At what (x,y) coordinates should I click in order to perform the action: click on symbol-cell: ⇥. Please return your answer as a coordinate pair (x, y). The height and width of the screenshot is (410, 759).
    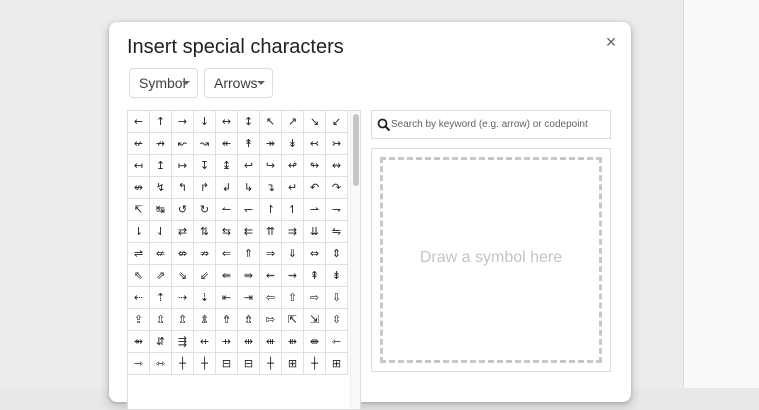
    Looking at the image, I should click on (249, 298).